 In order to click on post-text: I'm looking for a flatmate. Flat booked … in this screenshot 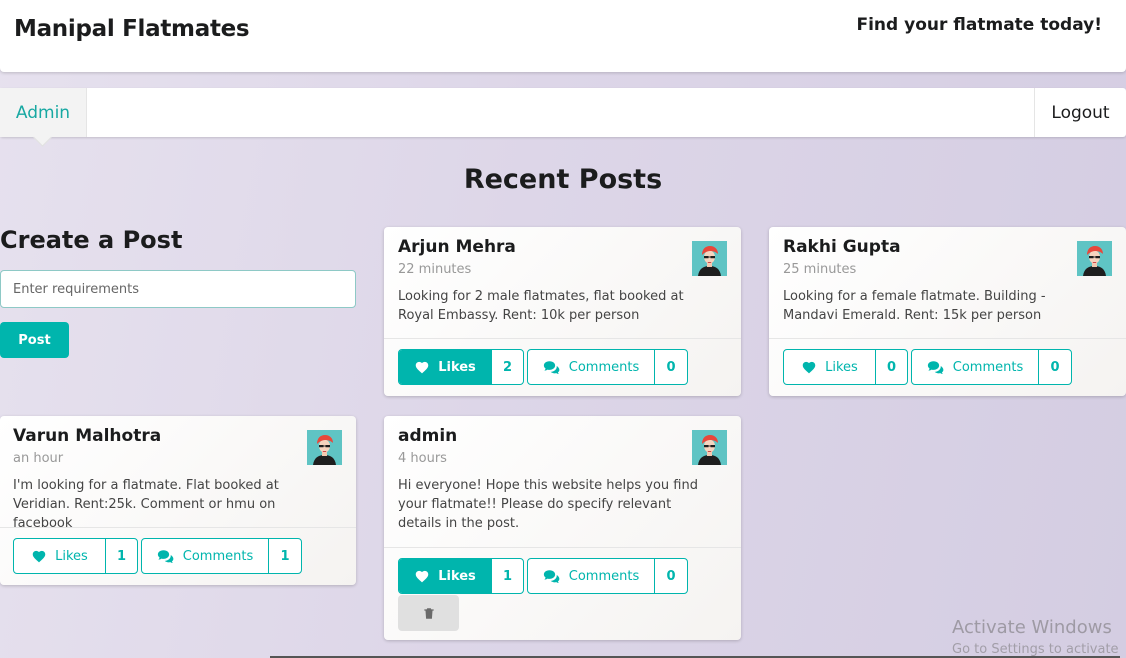, I will do `click(146, 504)`.